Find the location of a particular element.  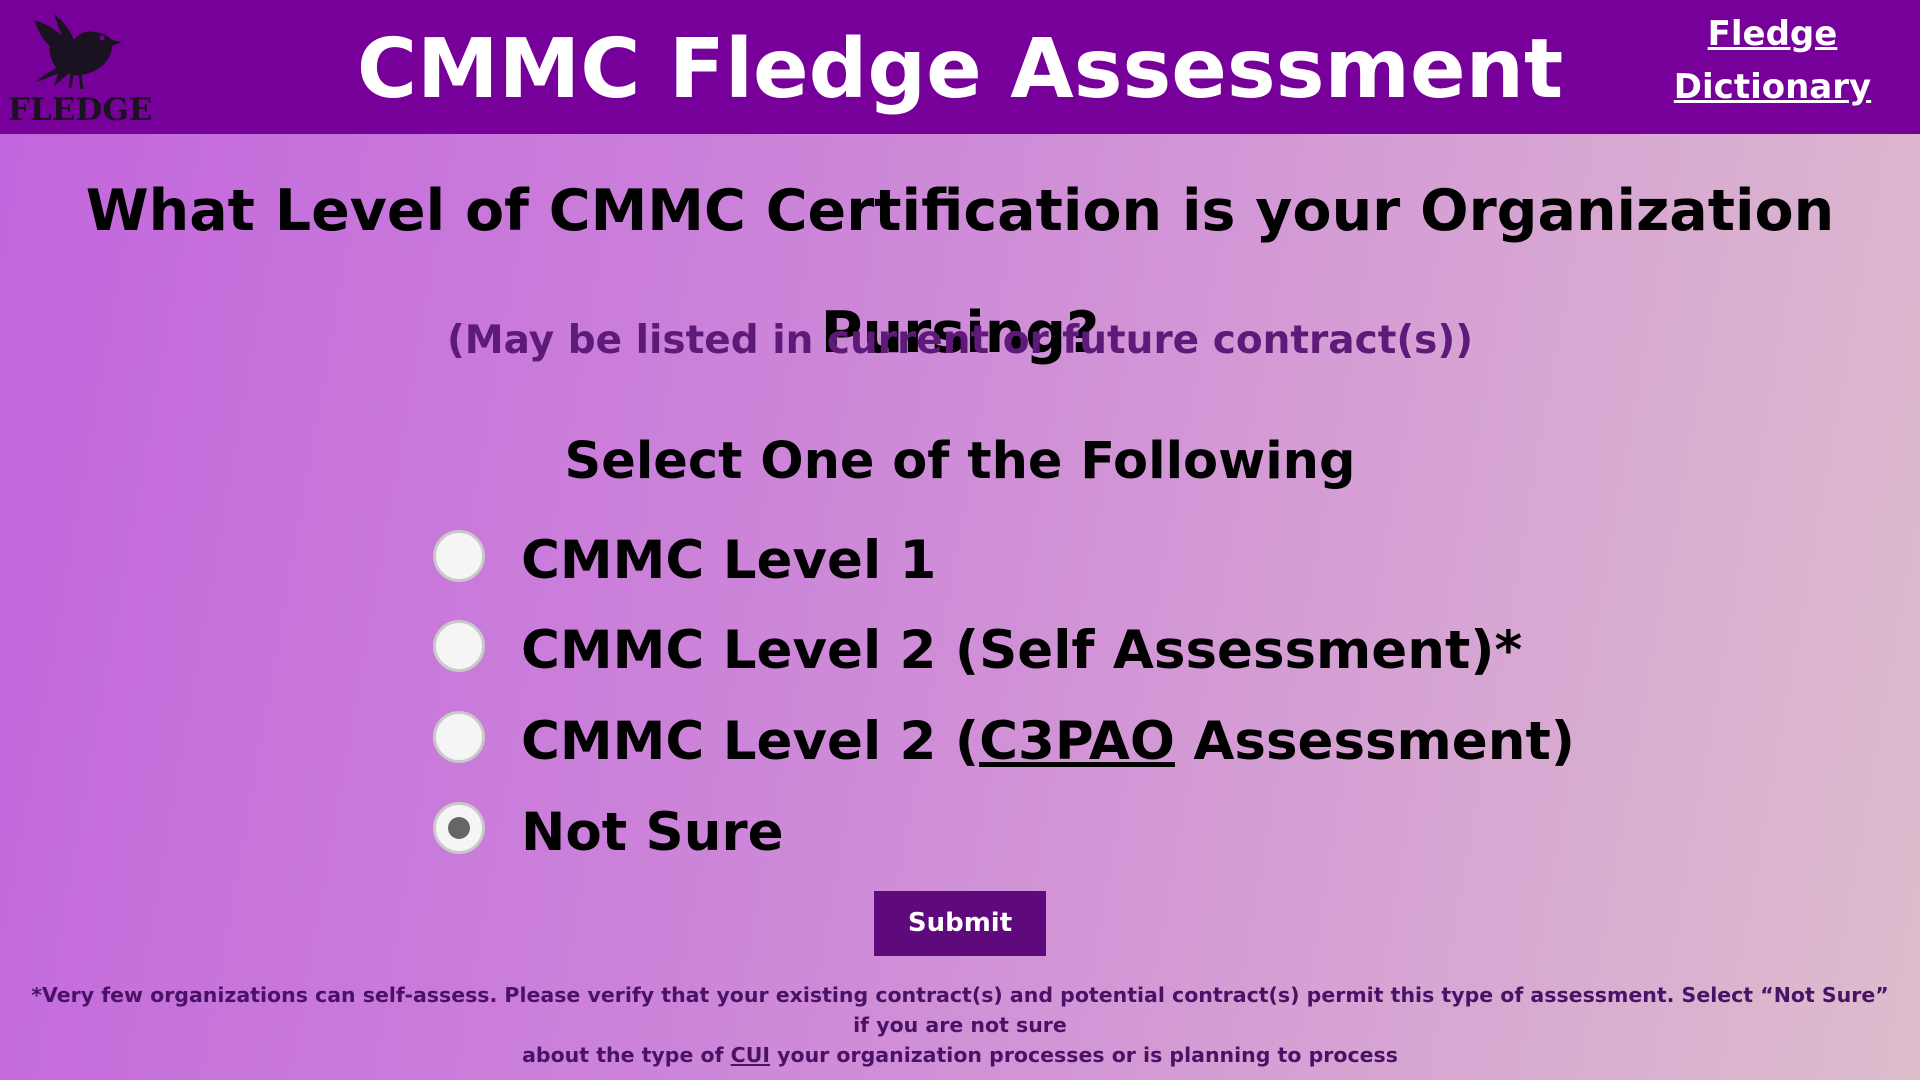

fledge-dictionary-link: Fledge Dictionary is located at coordinates (1772, 61).